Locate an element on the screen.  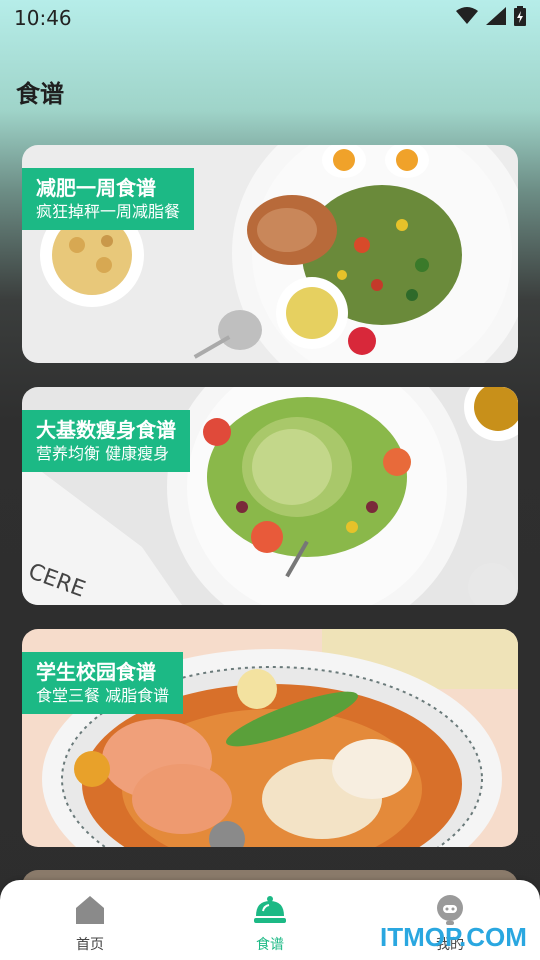
home-icon is located at coordinates (90, 910).